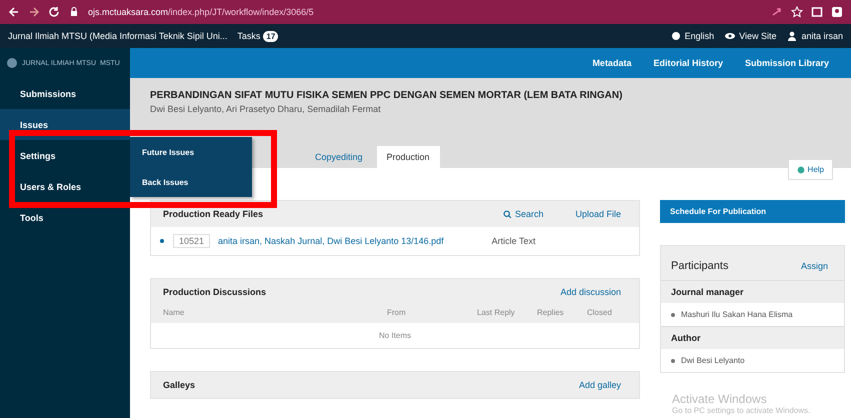 The image size is (851, 418). What do you see at coordinates (800, 170) in the screenshot?
I see `help-icon` at bounding box center [800, 170].